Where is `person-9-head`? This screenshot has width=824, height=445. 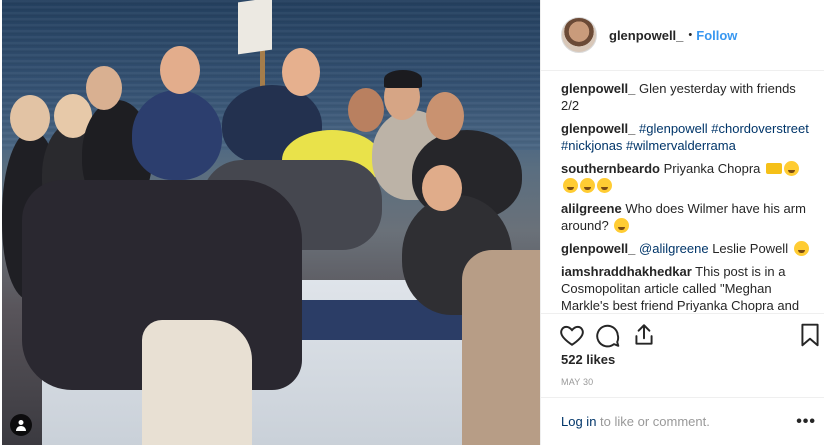
person-9-head is located at coordinates (442, 188).